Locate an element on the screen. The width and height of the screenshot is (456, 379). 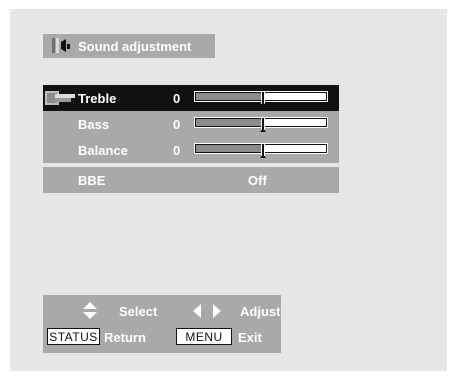
menu-item-label: Bass is located at coordinates (94, 124).